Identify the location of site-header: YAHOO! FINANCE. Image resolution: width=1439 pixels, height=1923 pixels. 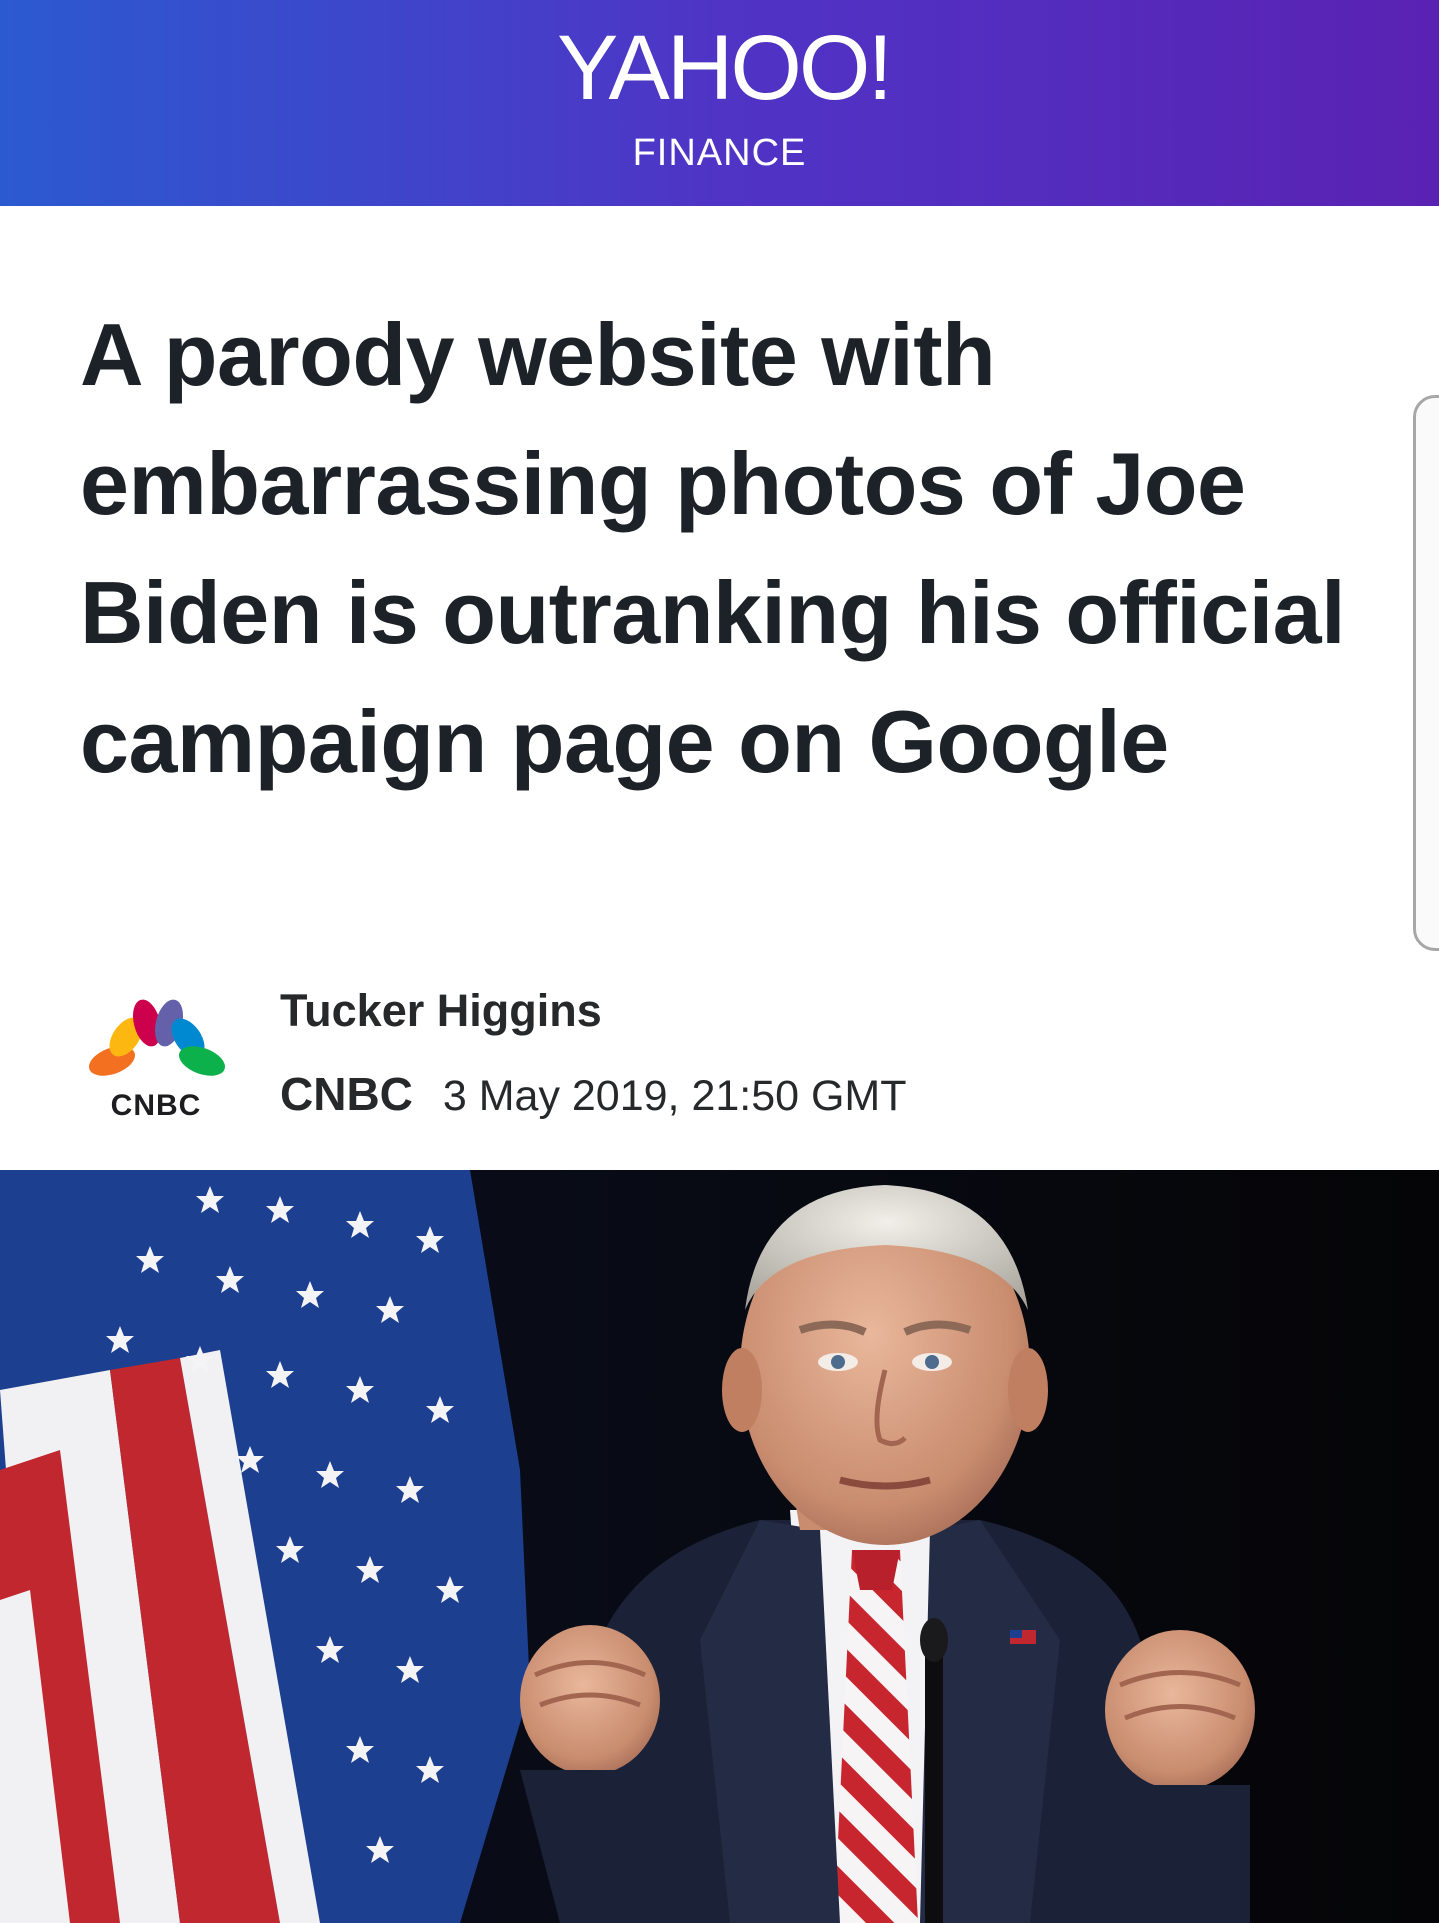
(719, 103).